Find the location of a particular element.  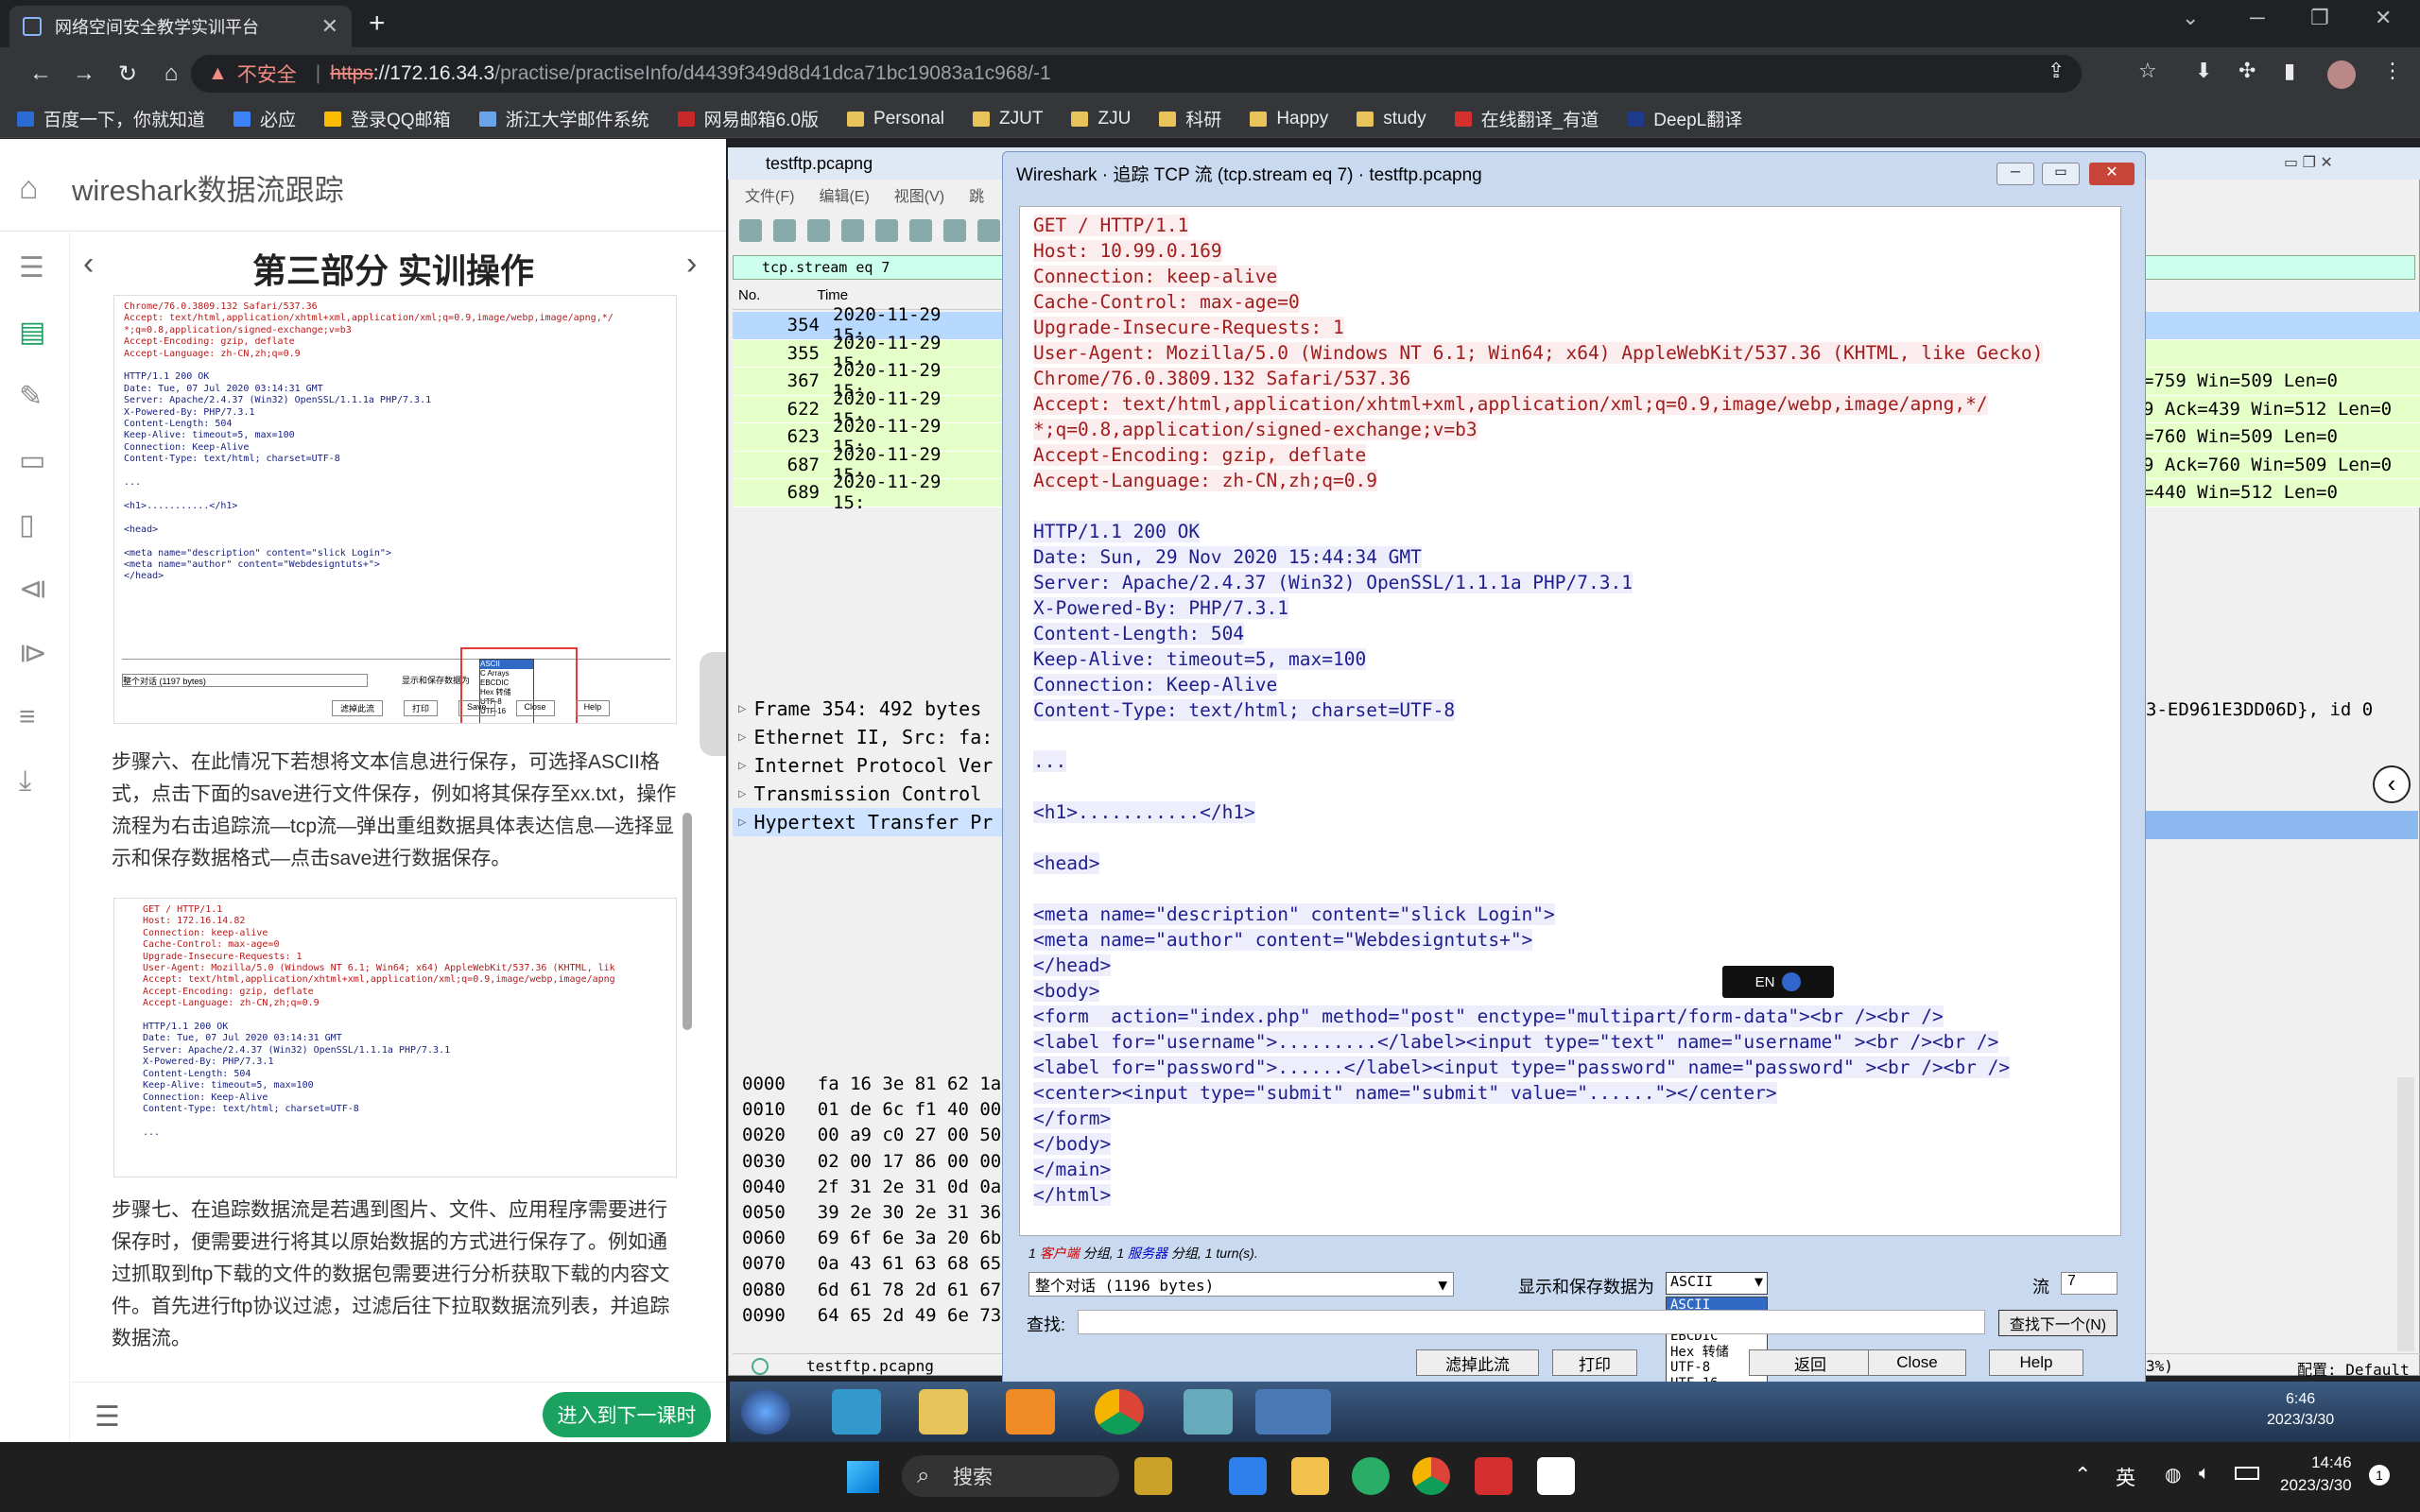

clipboard-icon: ▯ is located at coordinates (27, 524).